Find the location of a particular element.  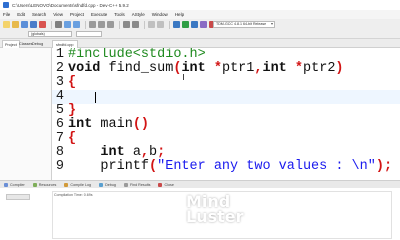

symbol-select is located at coordinates (89, 34).